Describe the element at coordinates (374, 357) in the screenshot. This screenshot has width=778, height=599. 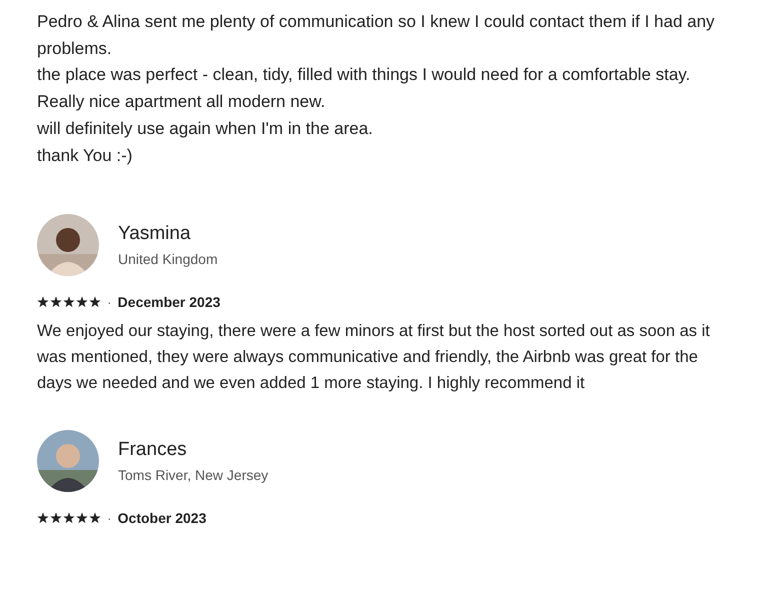
I see `review-text: We enjoyed our staying, there were a few minors at first but the host sorted out as soon as it was mentioned, they were always communicative and friendly, the Airbnb was great for the days we needed and we even added 1 more staying. I highly recommend it` at that location.